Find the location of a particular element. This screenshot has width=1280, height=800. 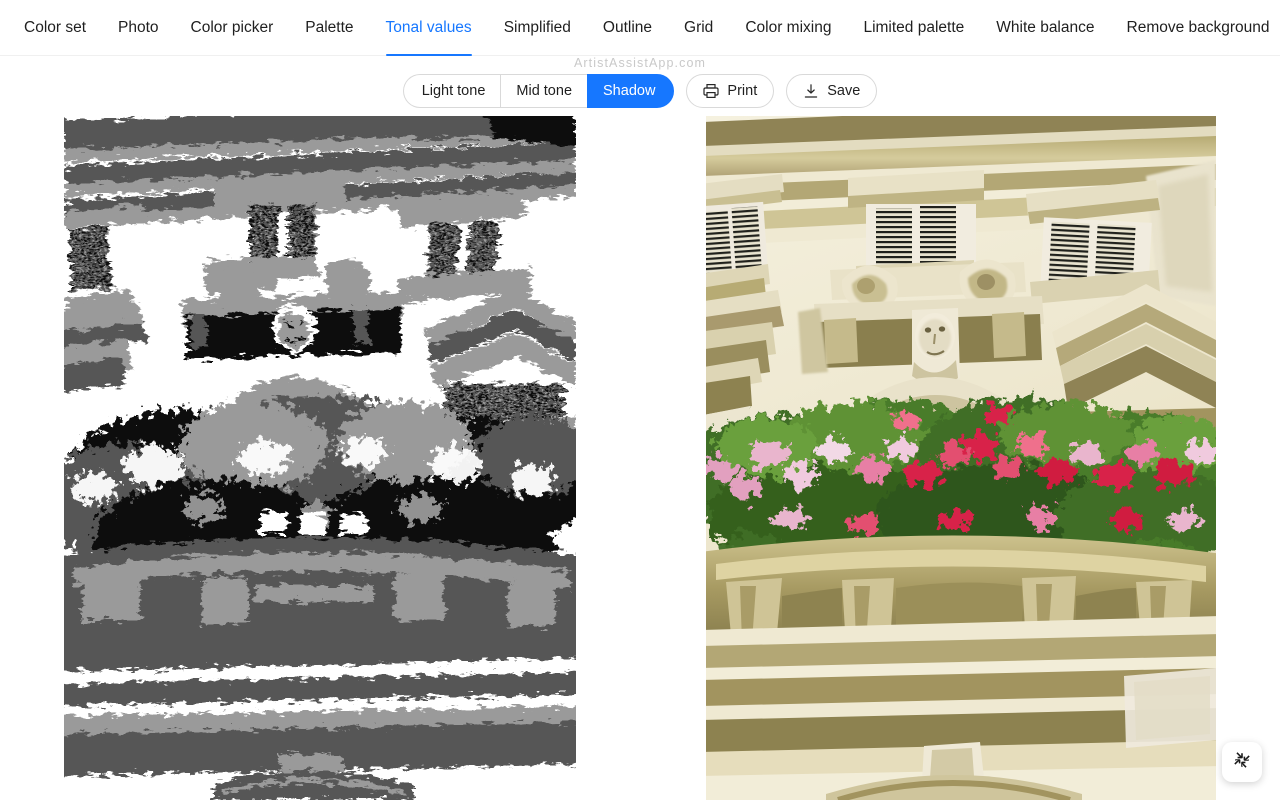

tab-color-set: Color set is located at coordinates (55, 28).